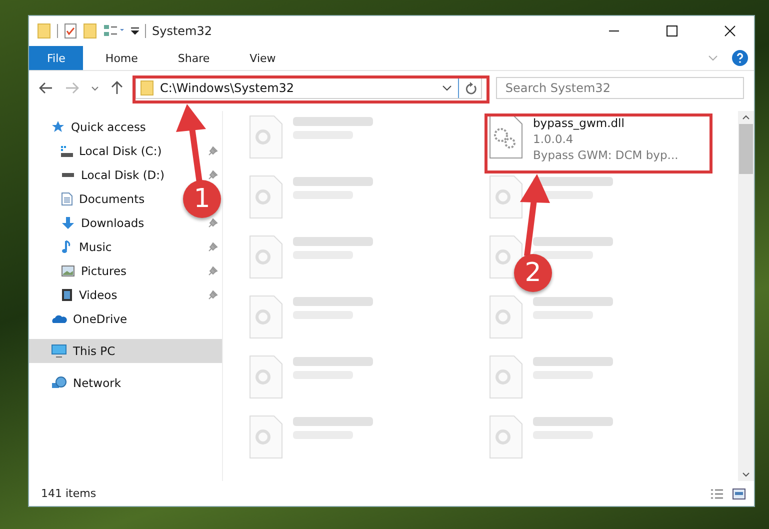 This screenshot has width=769, height=529. What do you see at coordinates (98, 295) in the screenshot?
I see `sidebar-item: Videos` at bounding box center [98, 295].